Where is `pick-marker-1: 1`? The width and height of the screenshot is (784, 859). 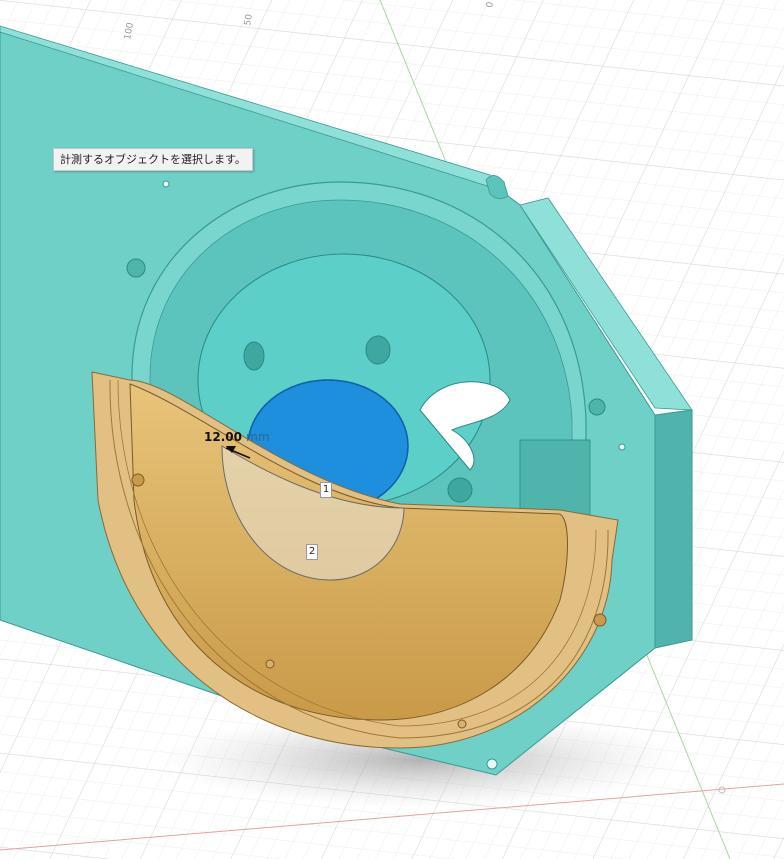 pick-marker-1: 1 is located at coordinates (326, 490).